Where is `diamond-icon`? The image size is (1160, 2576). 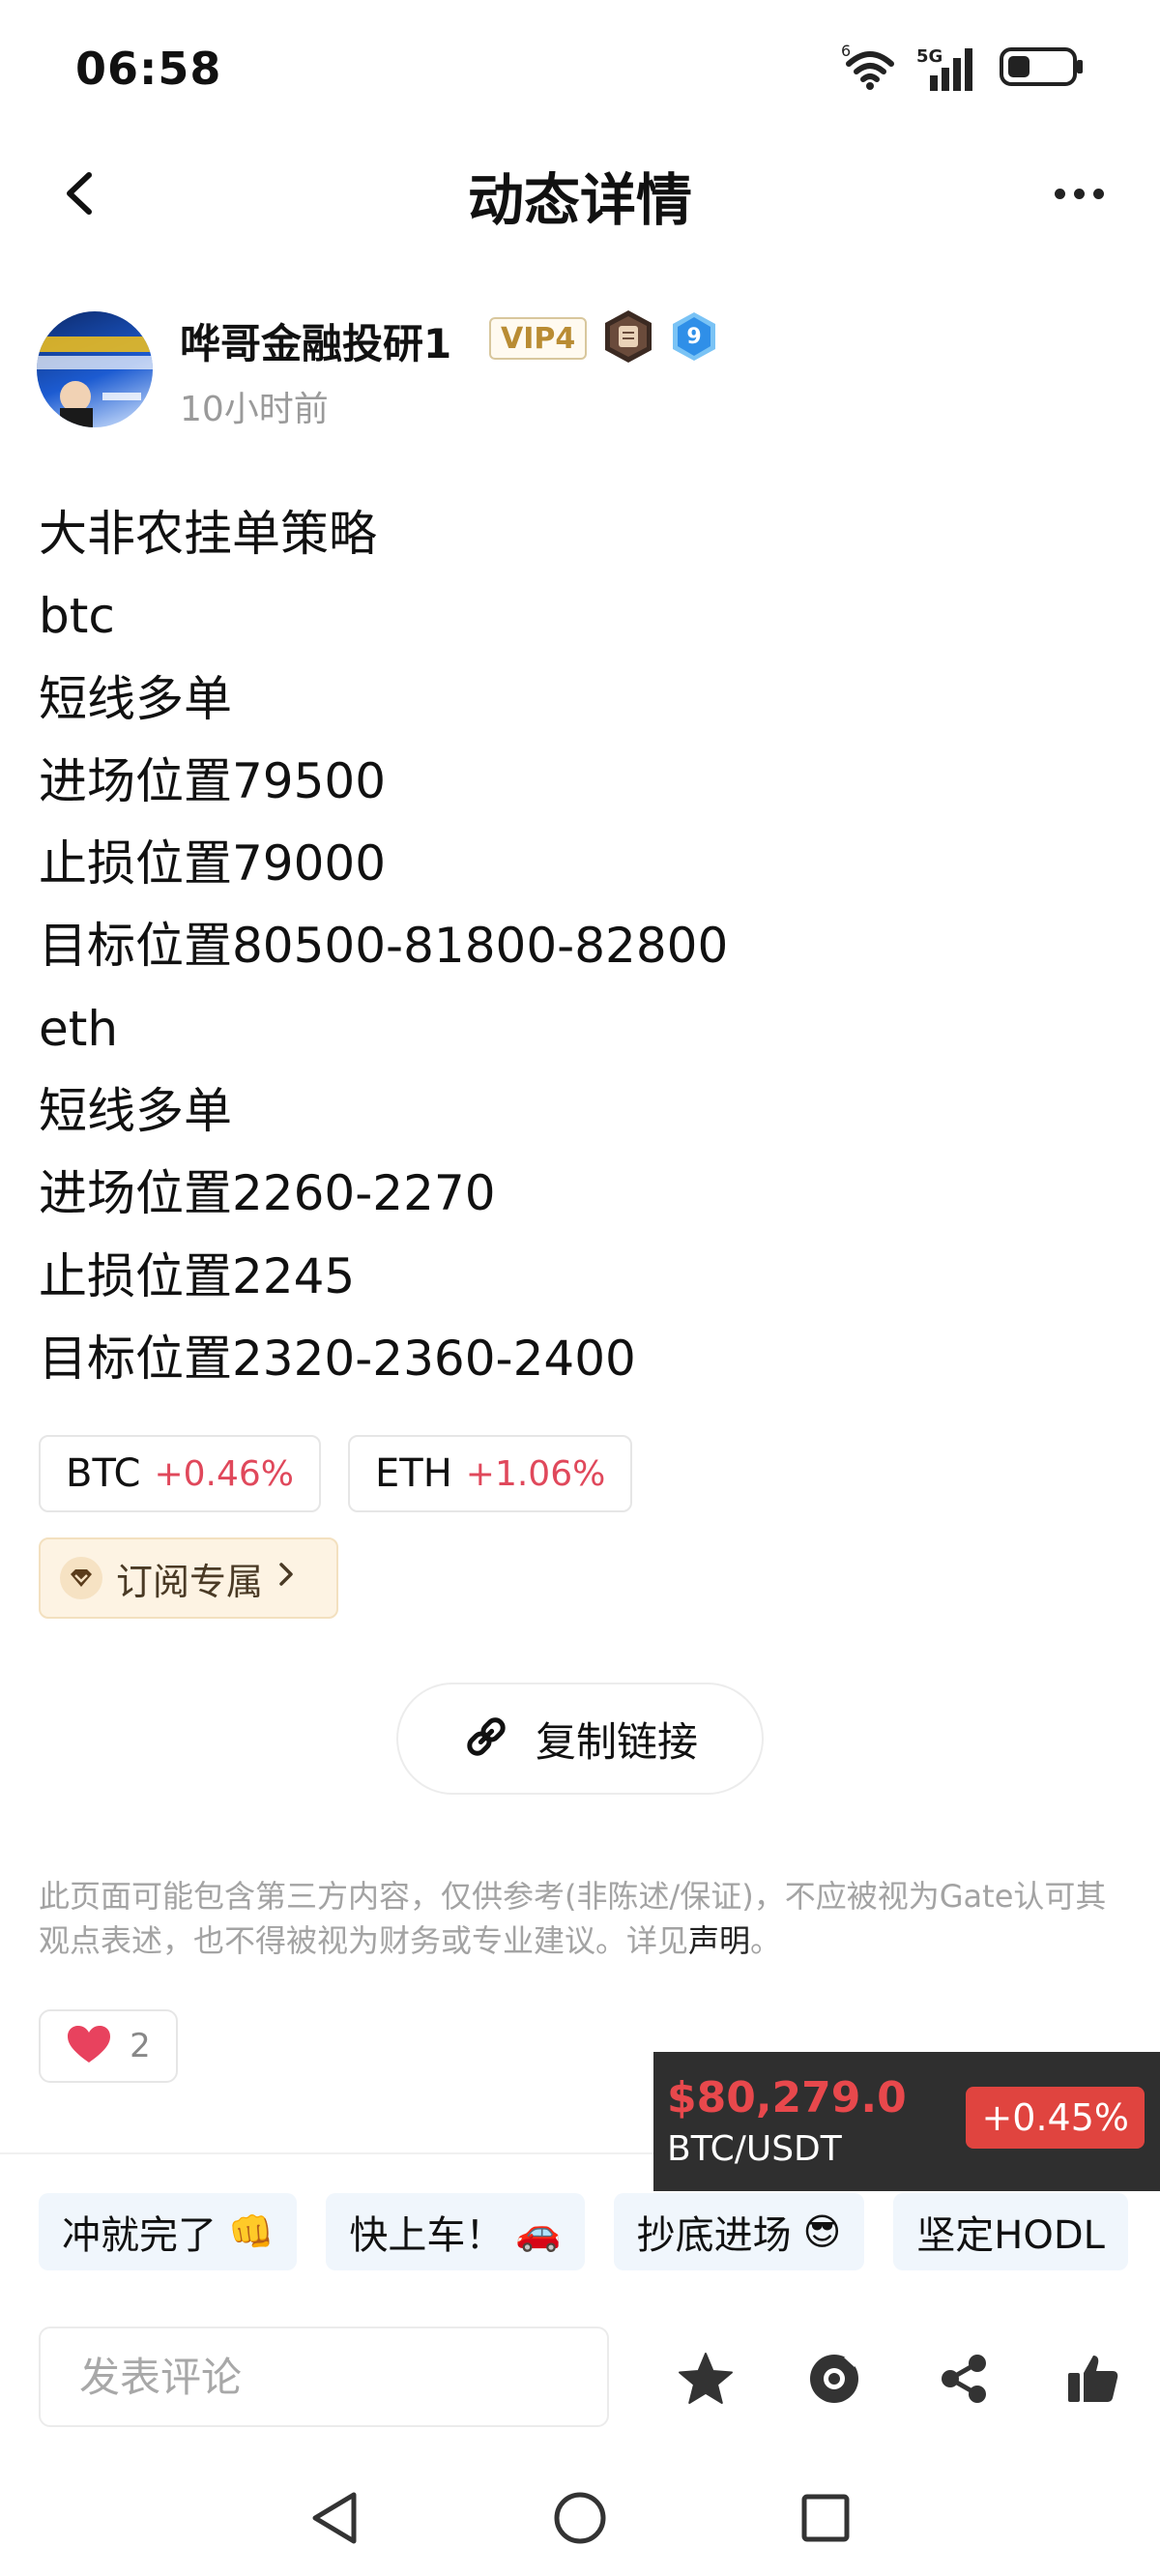
diamond-icon is located at coordinates (81, 1578).